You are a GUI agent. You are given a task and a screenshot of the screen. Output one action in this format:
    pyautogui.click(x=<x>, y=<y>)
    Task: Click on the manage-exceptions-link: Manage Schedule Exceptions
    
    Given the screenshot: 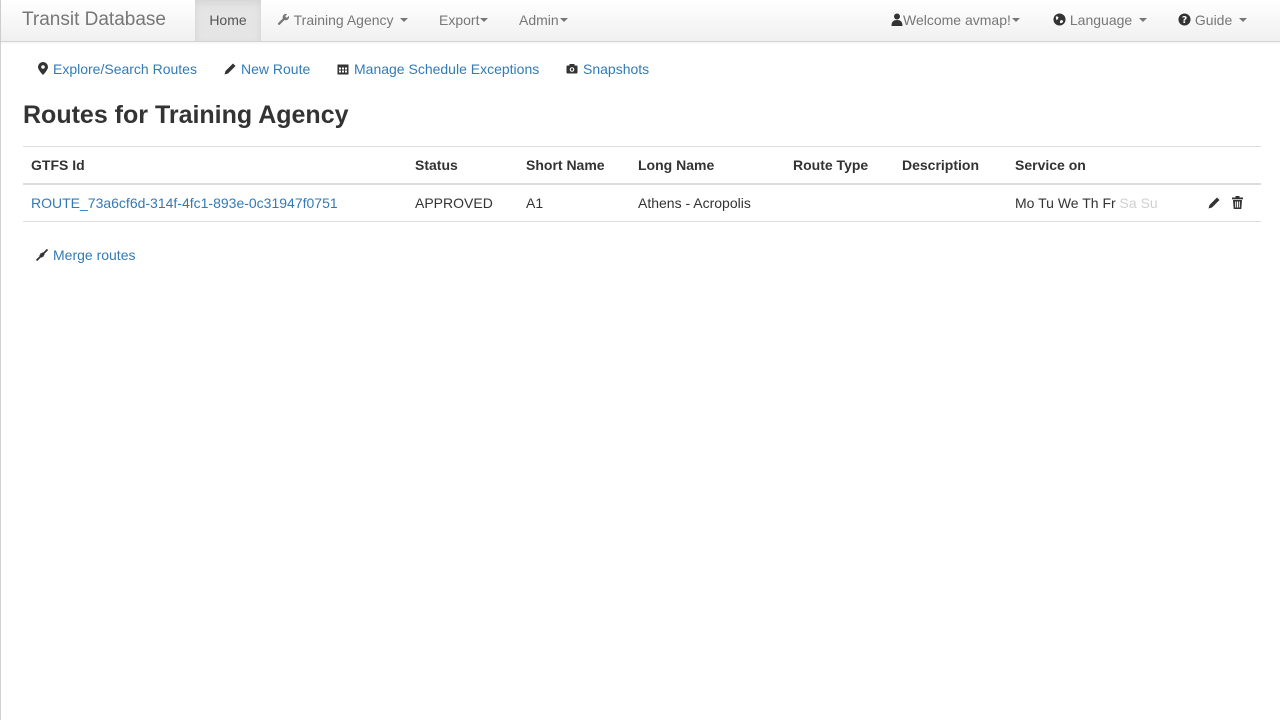 What is the action you would take?
    pyautogui.click(x=438, y=69)
    